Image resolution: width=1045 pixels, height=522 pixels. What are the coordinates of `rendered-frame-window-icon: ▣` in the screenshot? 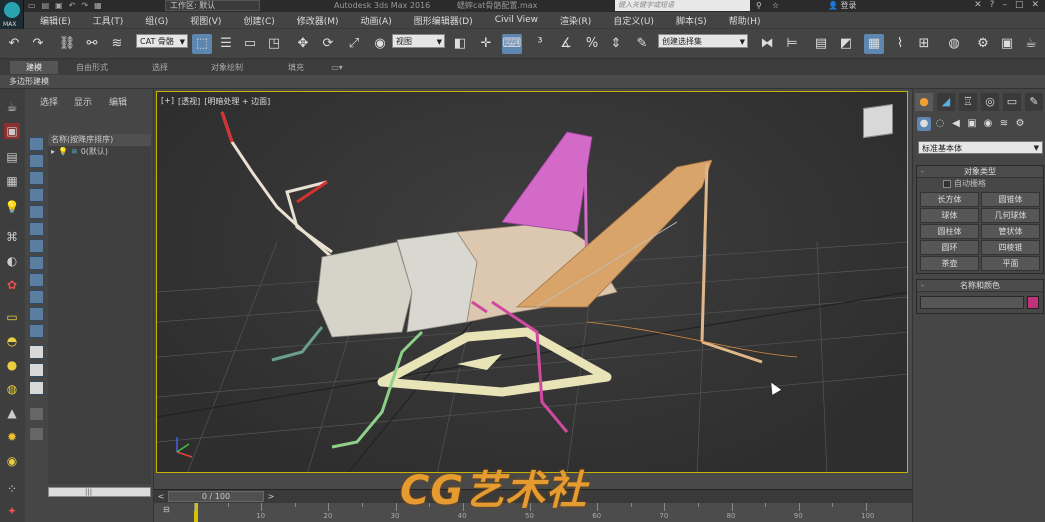 It's located at (1007, 44).